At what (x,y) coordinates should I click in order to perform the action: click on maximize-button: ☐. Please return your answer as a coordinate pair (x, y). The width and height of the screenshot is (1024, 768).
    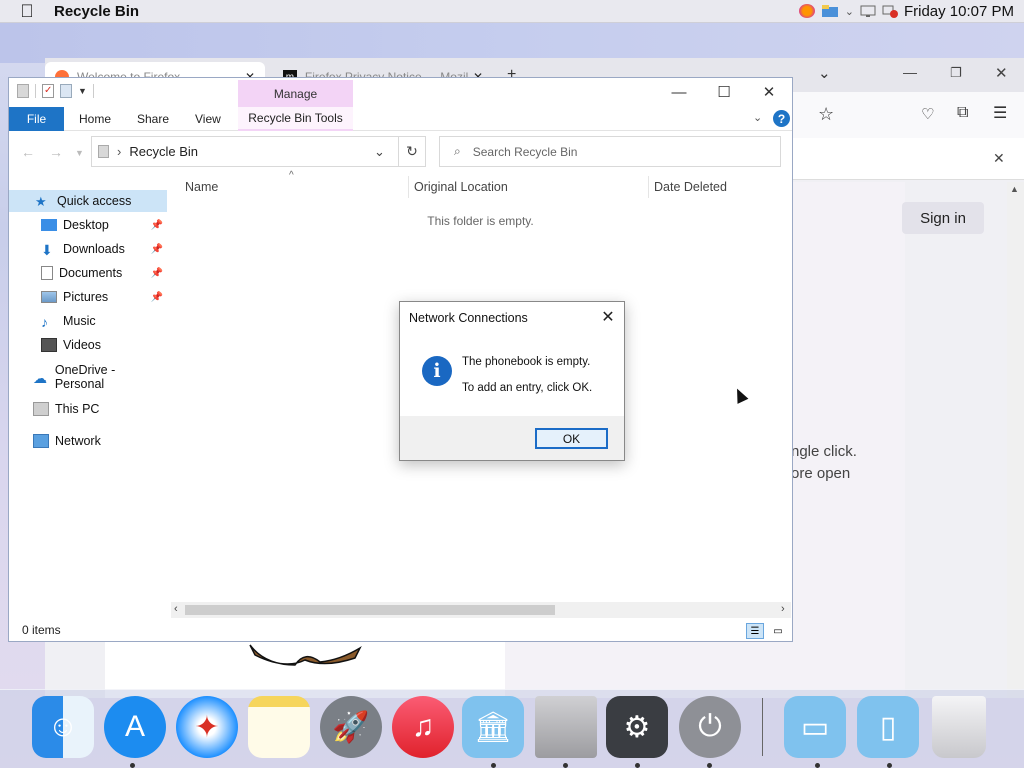
    Looking at the image, I should click on (724, 92).